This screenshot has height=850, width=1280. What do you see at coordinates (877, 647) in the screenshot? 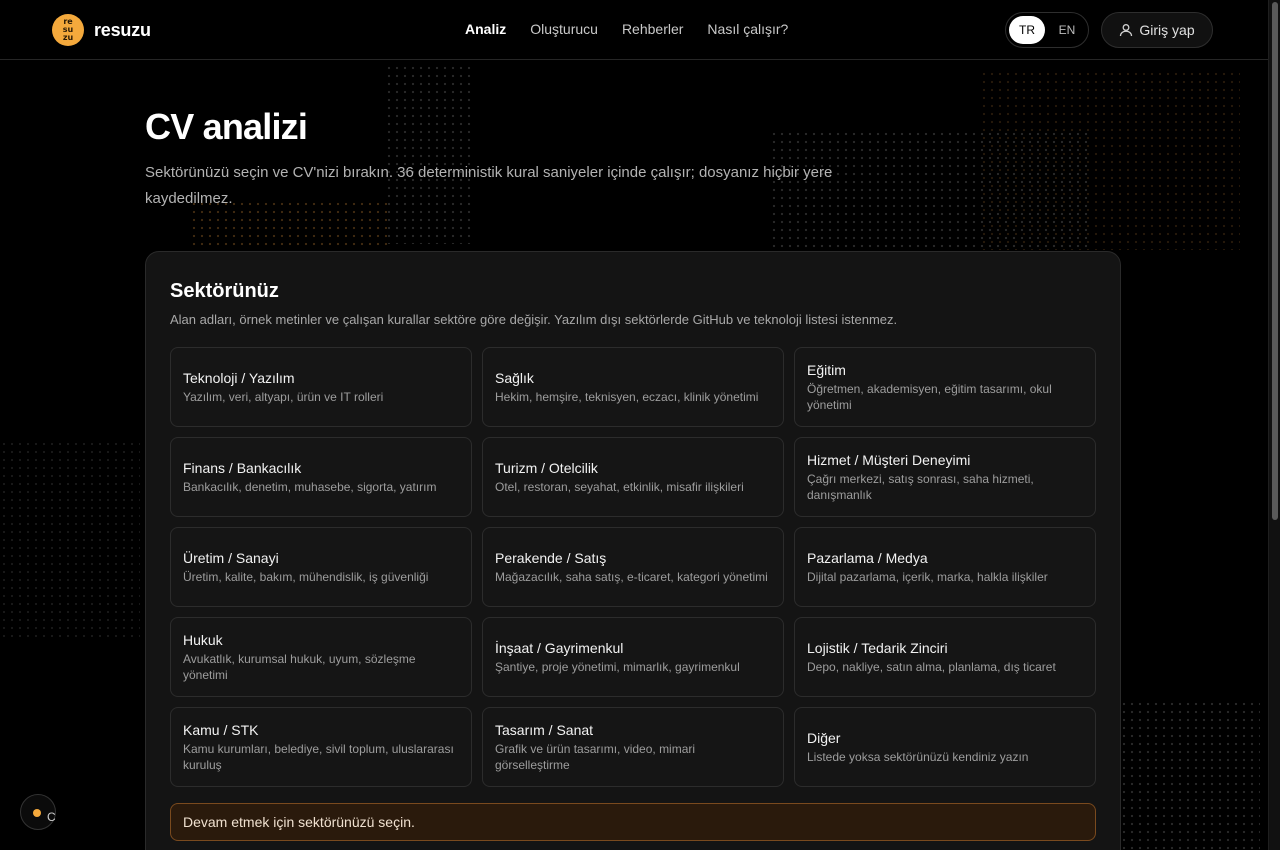
I see `sector-option-title: Lojistik / Tedarik Zinciri` at bounding box center [877, 647].